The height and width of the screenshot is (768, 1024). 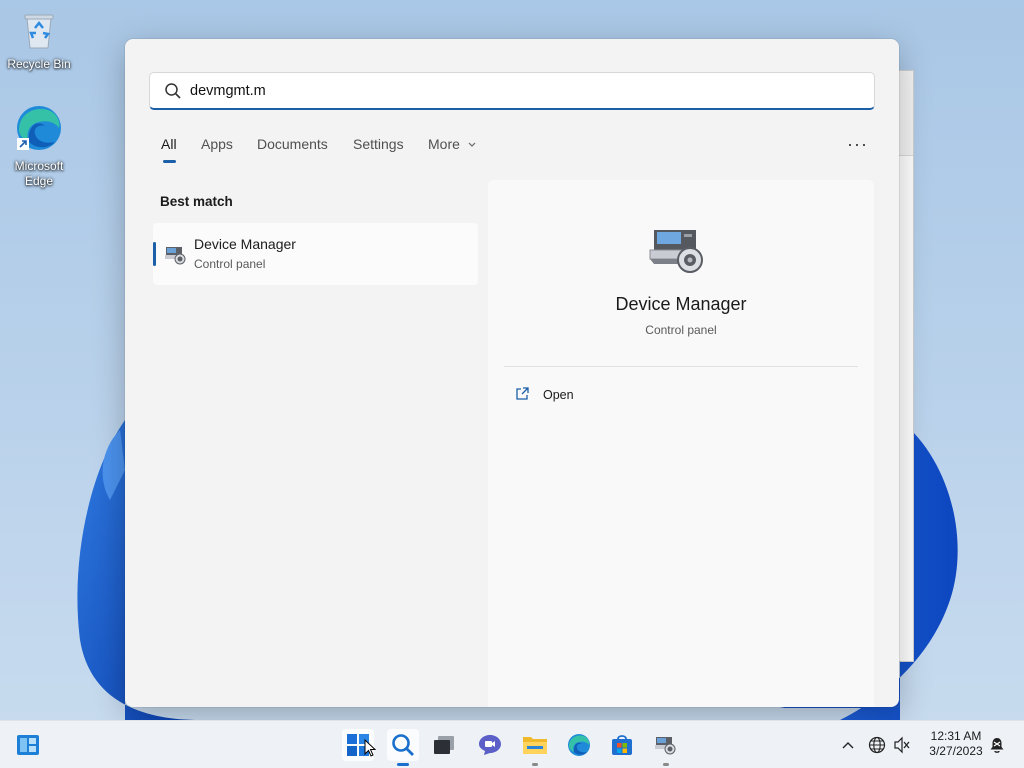 I want to click on start-button, so click(x=359, y=745).